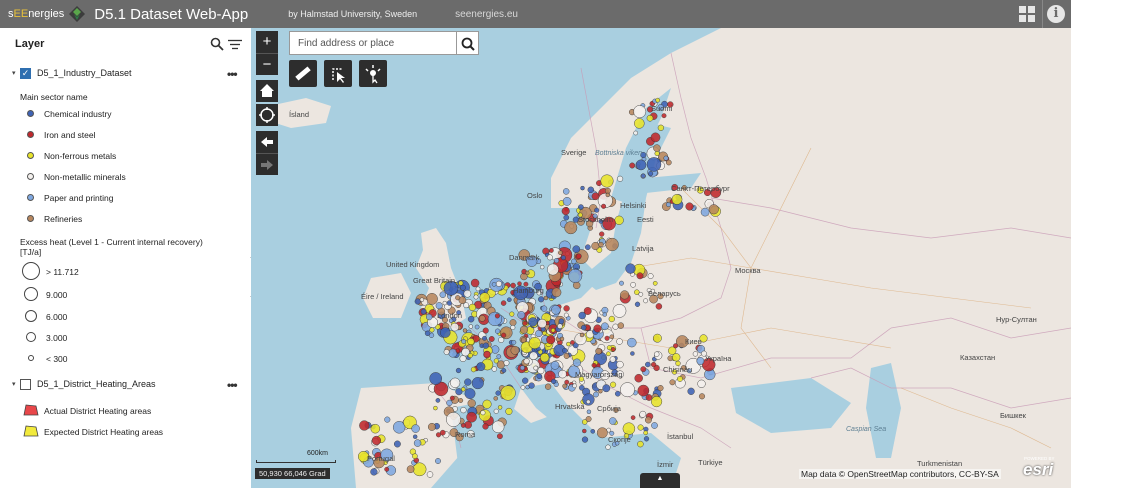  Describe the element at coordinates (1056, 14) in the screenshot. I see `info-icon: i` at that location.